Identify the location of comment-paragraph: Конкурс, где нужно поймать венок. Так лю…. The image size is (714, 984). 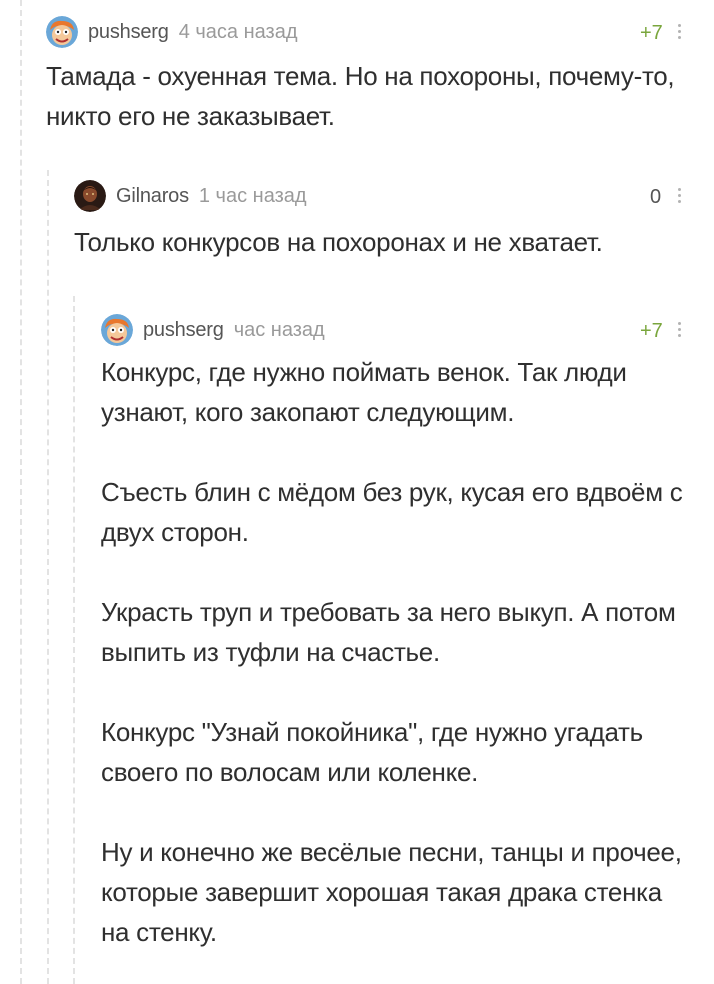
(364, 392).